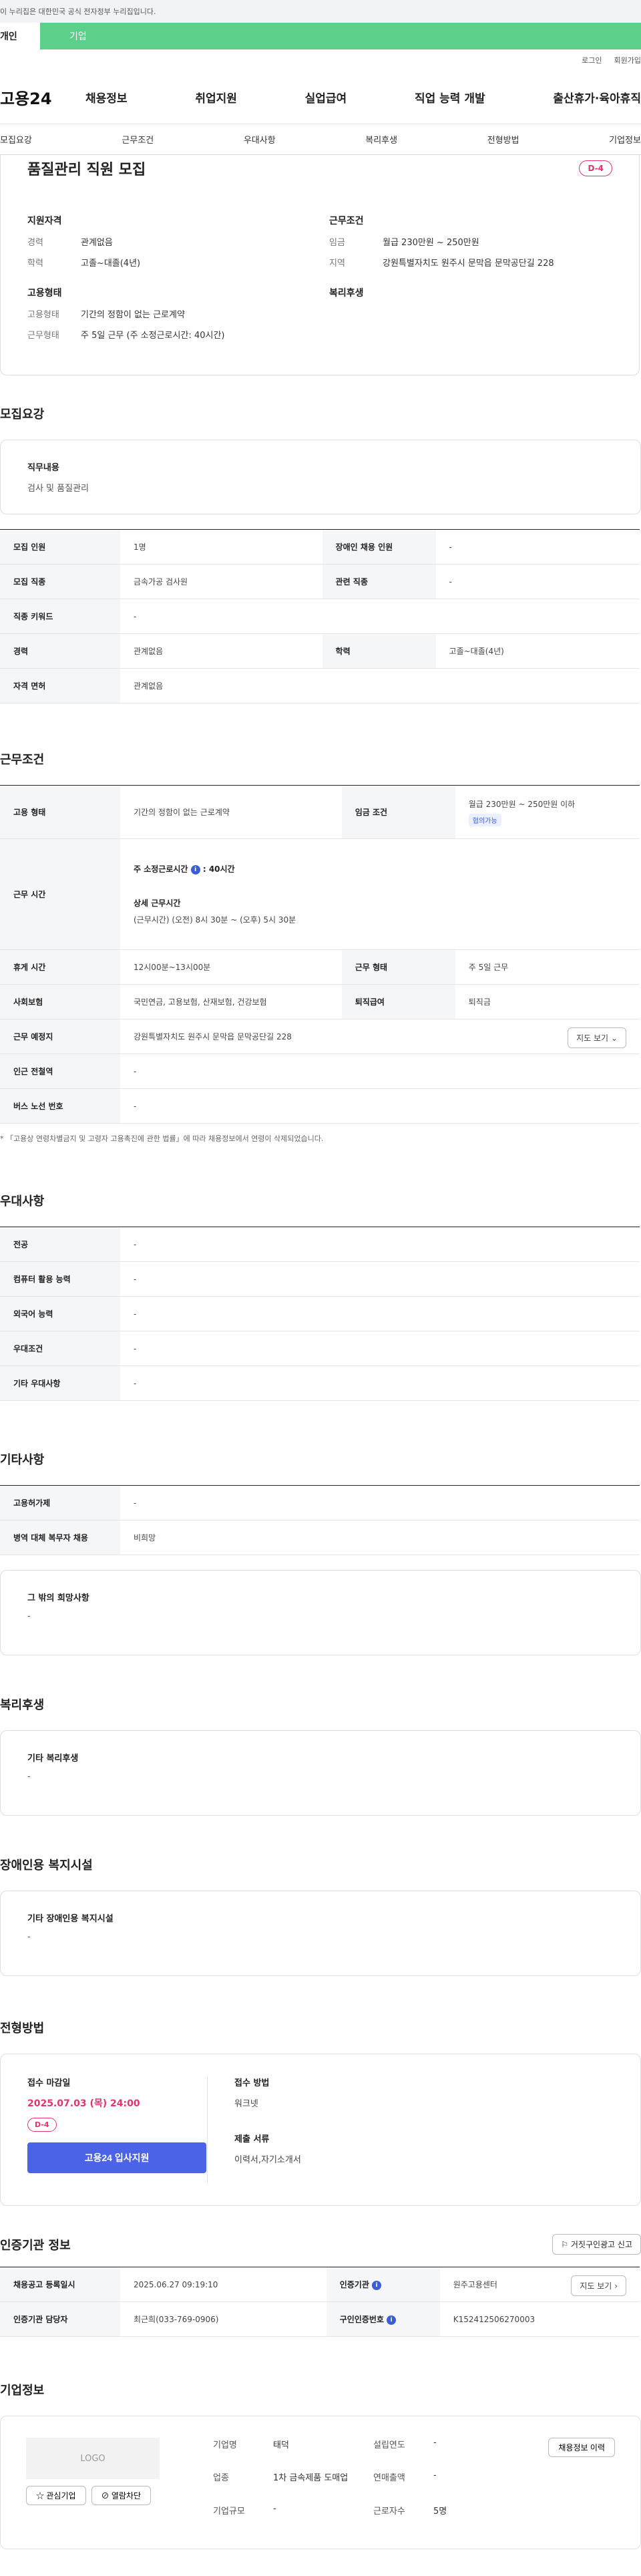  Describe the element at coordinates (42, 97) in the screenshot. I see `site-logo: 고용24` at that location.